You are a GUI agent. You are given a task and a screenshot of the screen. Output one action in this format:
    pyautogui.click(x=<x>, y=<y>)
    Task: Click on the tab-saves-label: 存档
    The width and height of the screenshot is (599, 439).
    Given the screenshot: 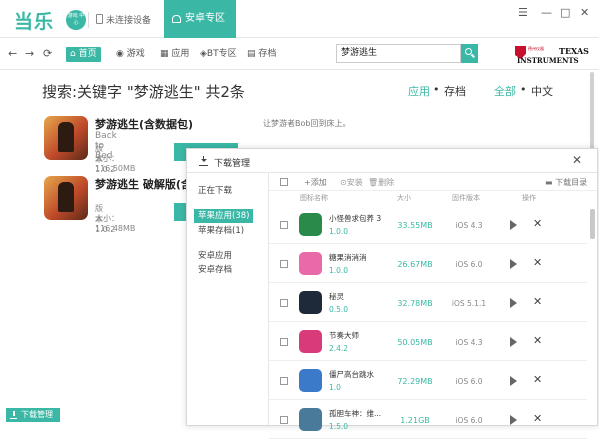 What is the action you would take?
    pyautogui.click(x=267, y=54)
    